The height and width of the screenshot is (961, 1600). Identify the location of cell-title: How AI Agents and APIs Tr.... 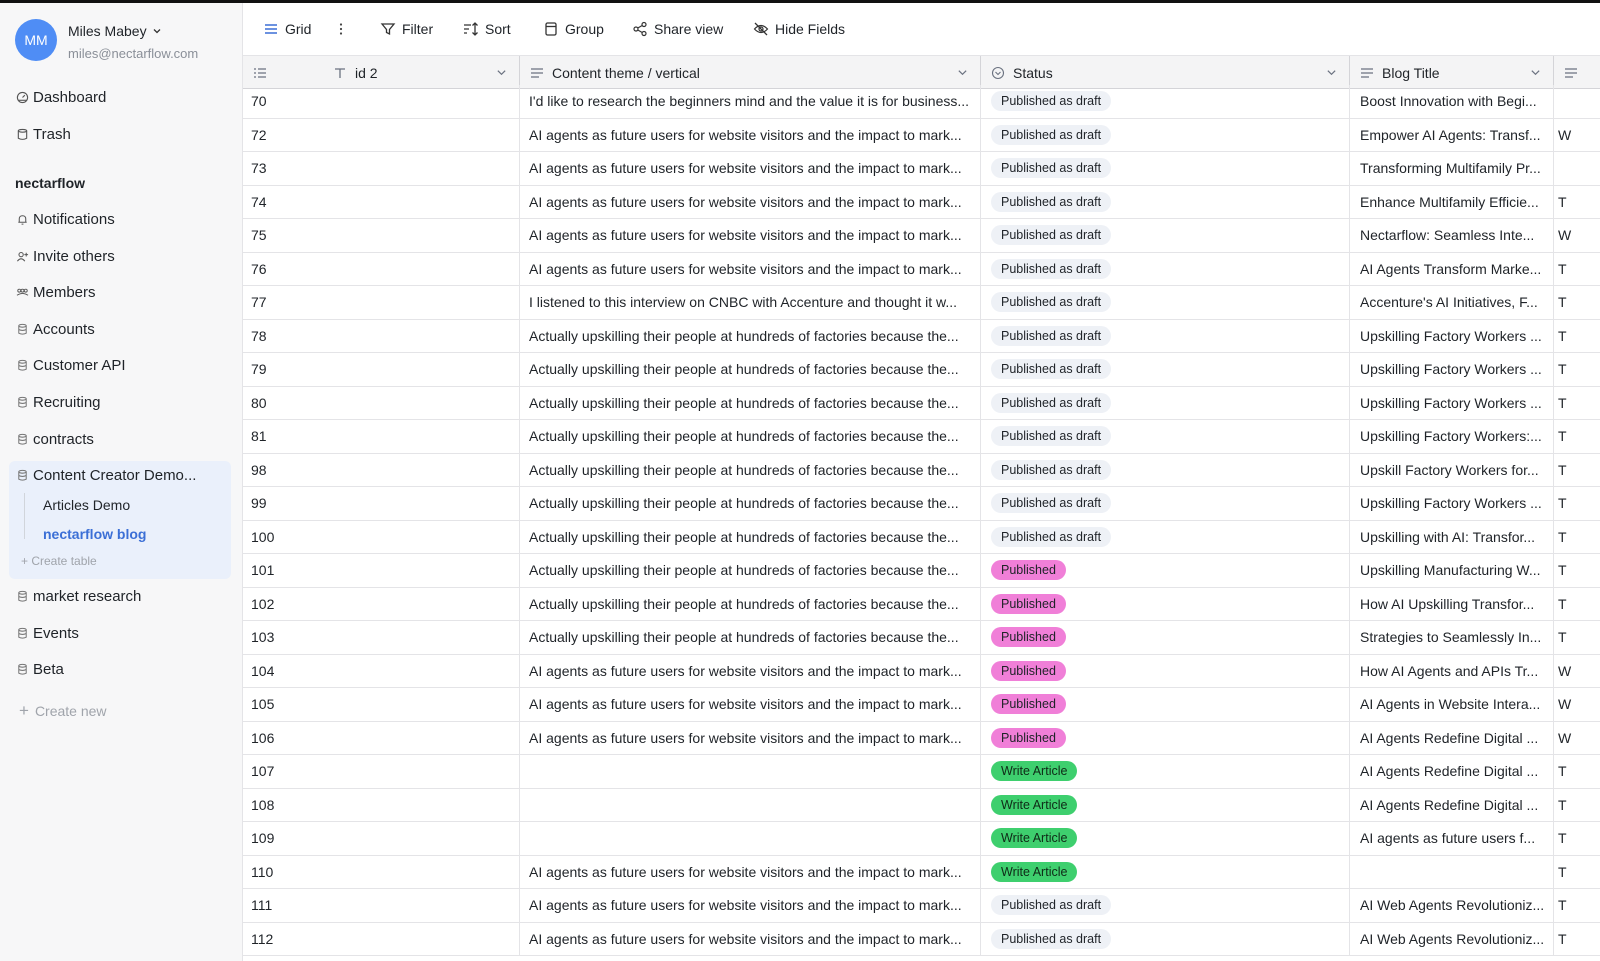
(1452, 670).